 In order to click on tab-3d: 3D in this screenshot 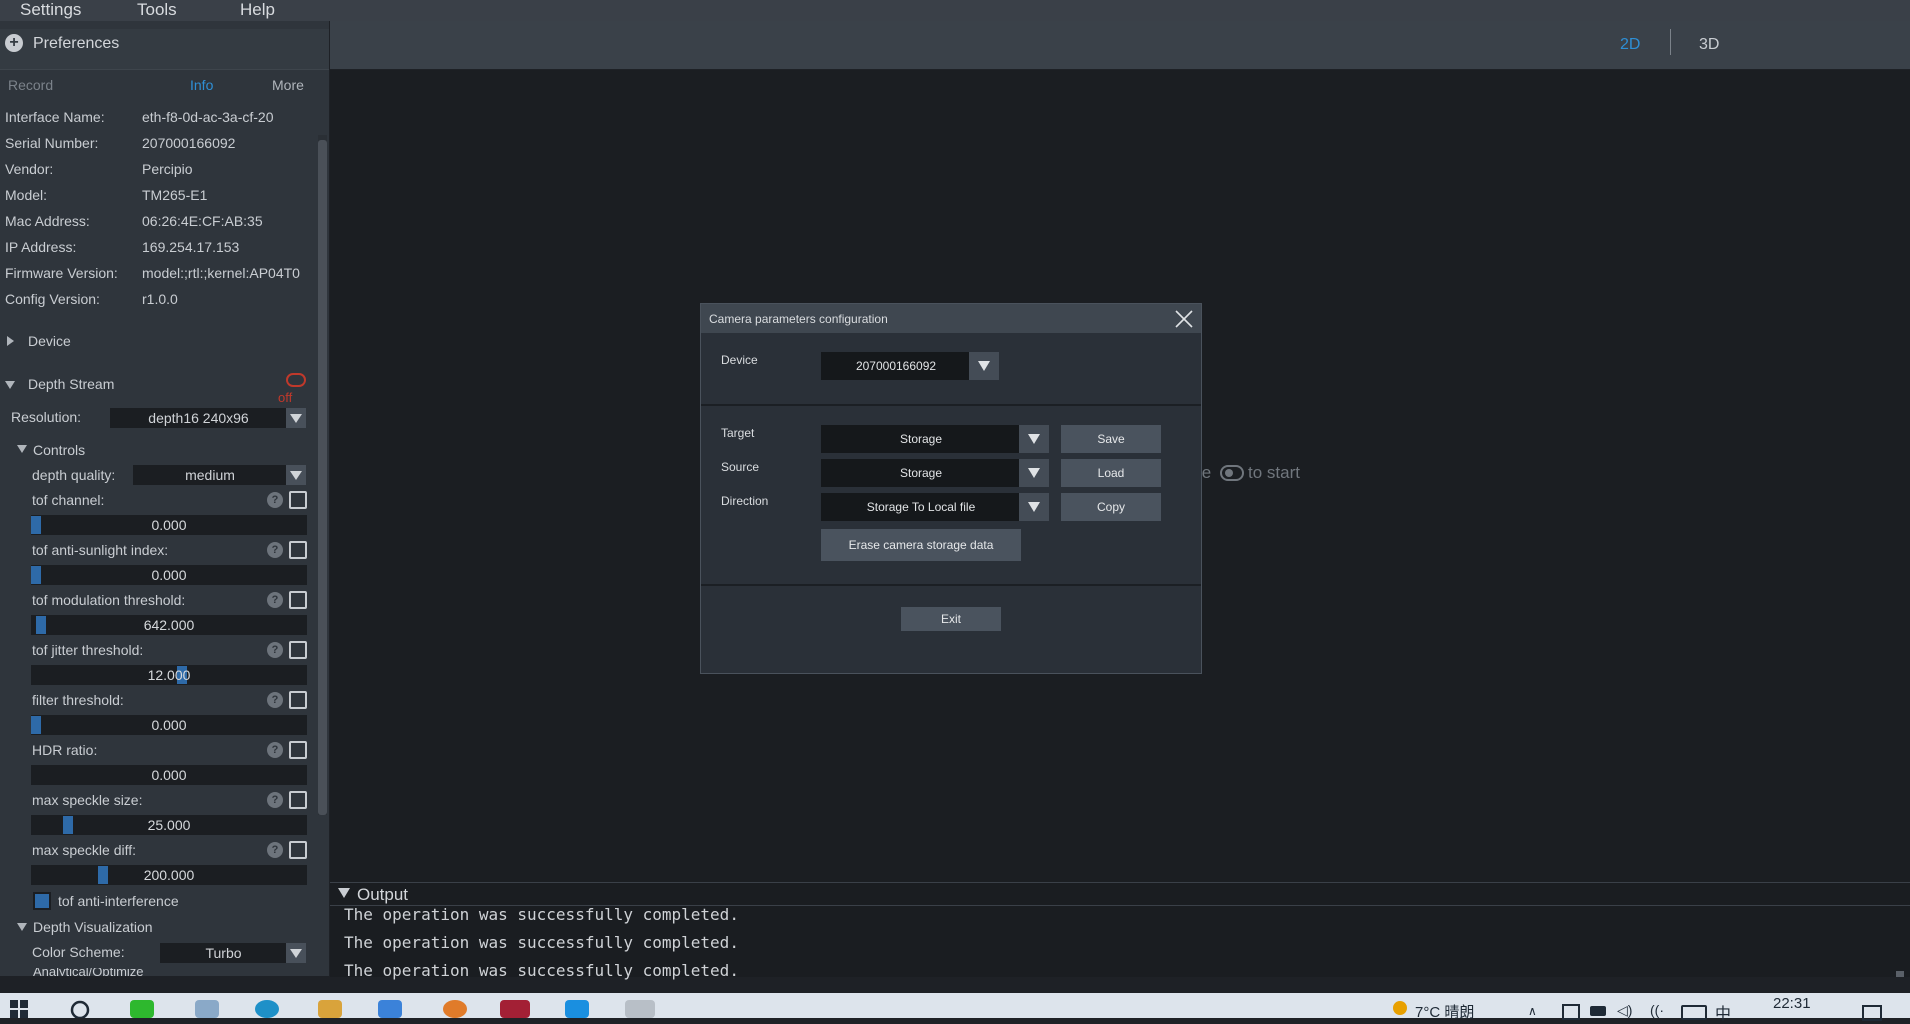, I will do `click(1709, 45)`.